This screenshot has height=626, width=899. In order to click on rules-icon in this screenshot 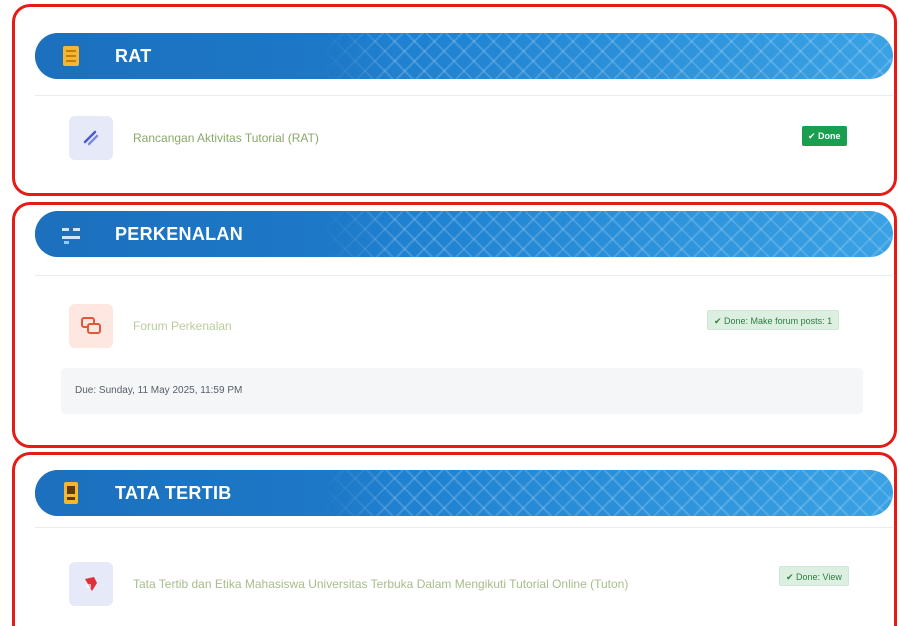, I will do `click(71, 493)`.